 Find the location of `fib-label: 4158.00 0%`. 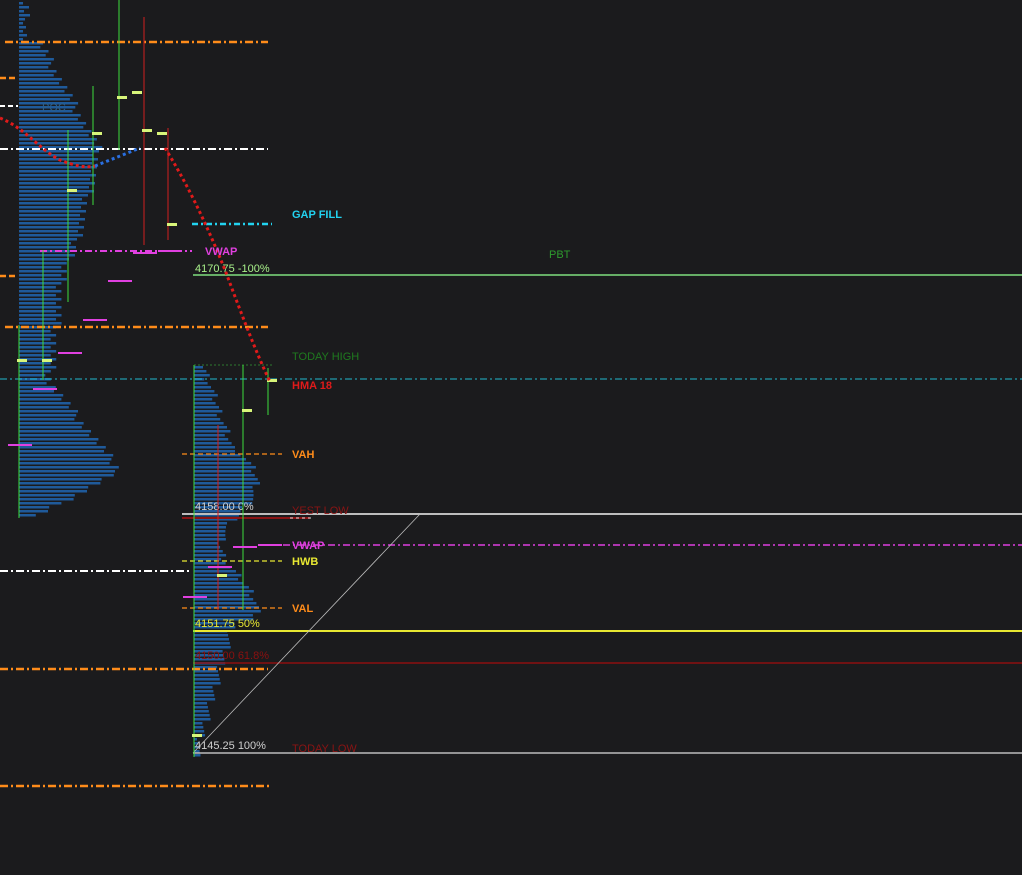

fib-label: 4158.00 0% is located at coordinates (224, 507).